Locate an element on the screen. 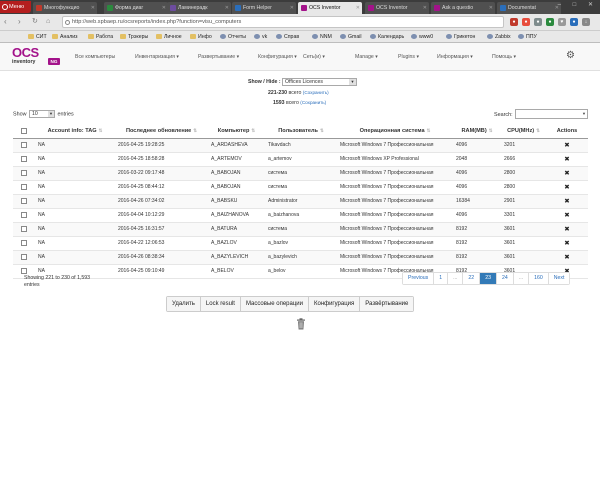 This screenshot has width=600, height=480. browser-tab: Ламинерадк ✕ is located at coordinates (199, 8).